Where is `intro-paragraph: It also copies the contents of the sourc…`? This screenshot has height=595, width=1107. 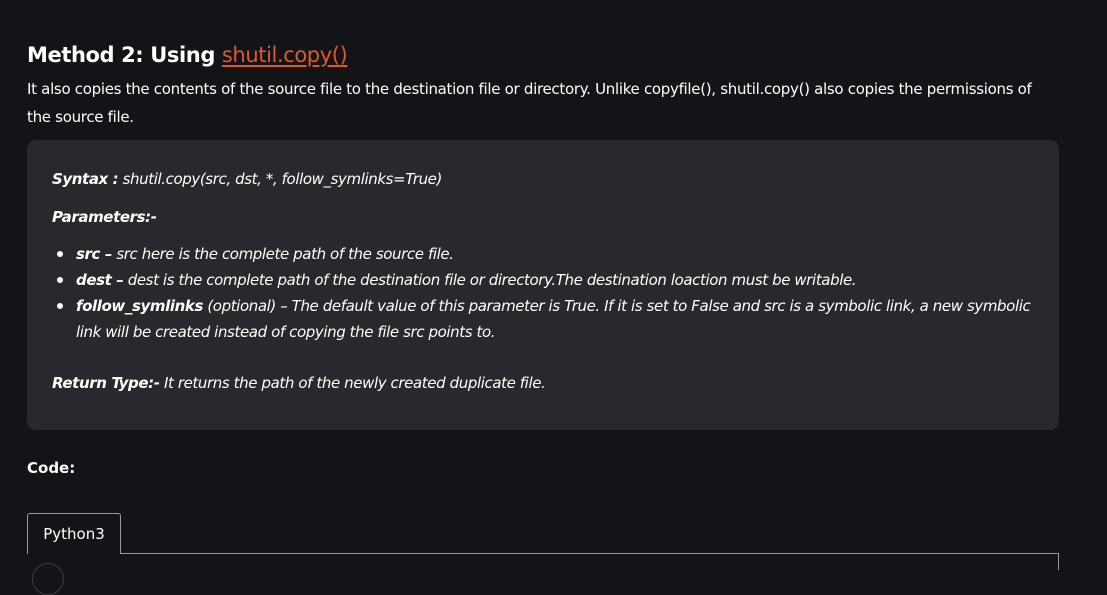 intro-paragraph: It also copies the contents of the sourc… is located at coordinates (529, 103).